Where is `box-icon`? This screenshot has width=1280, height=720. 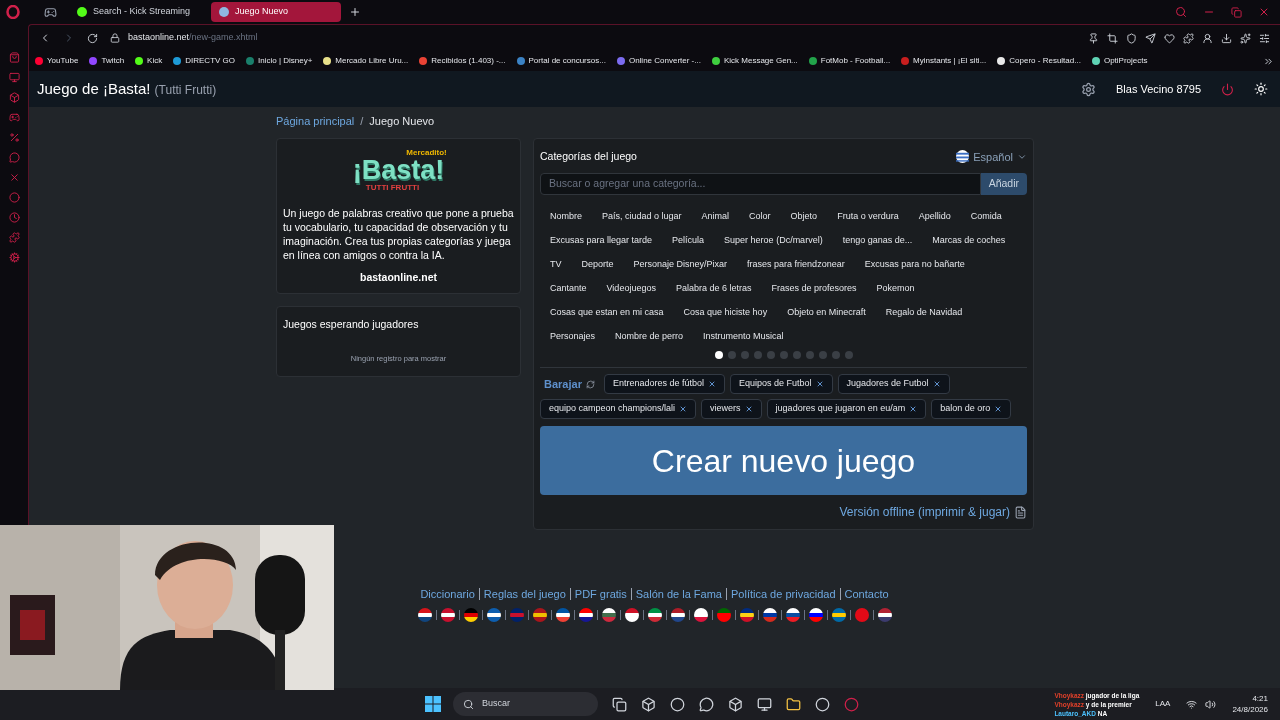 box-icon is located at coordinates (14, 97).